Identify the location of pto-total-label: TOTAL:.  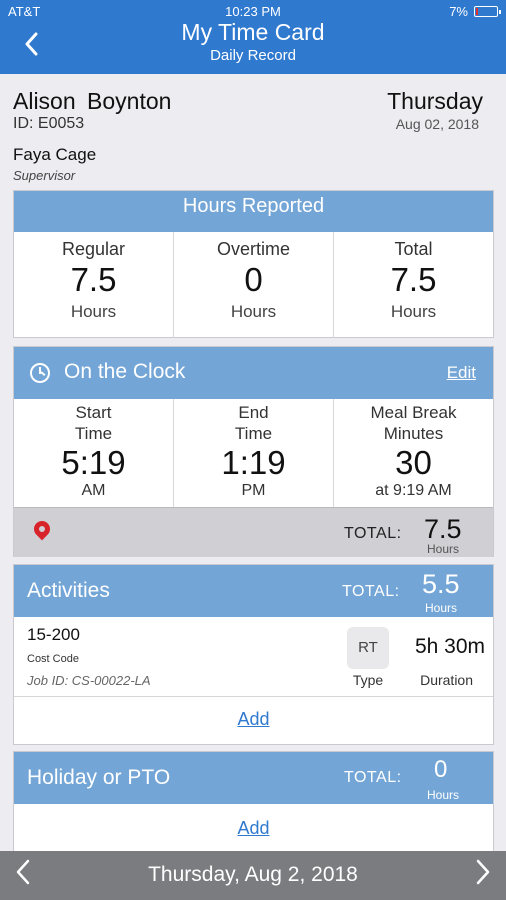
(373, 777).